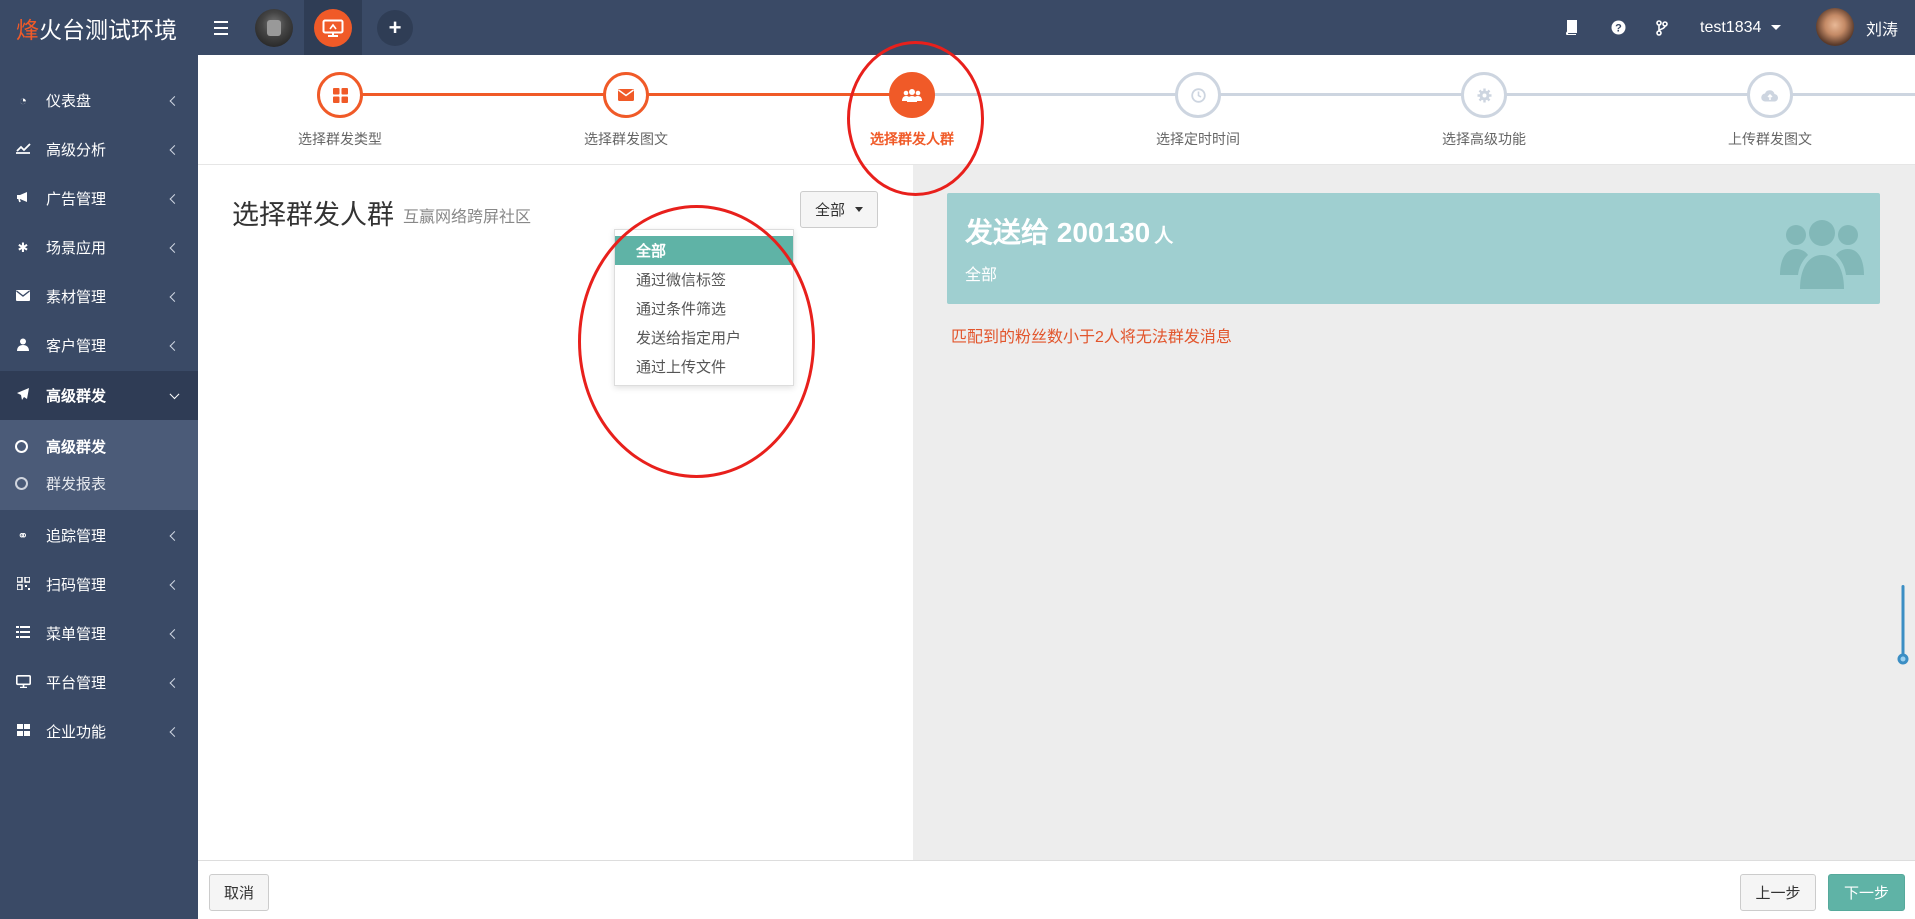  I want to click on hamburger-icon, so click(221, 28).